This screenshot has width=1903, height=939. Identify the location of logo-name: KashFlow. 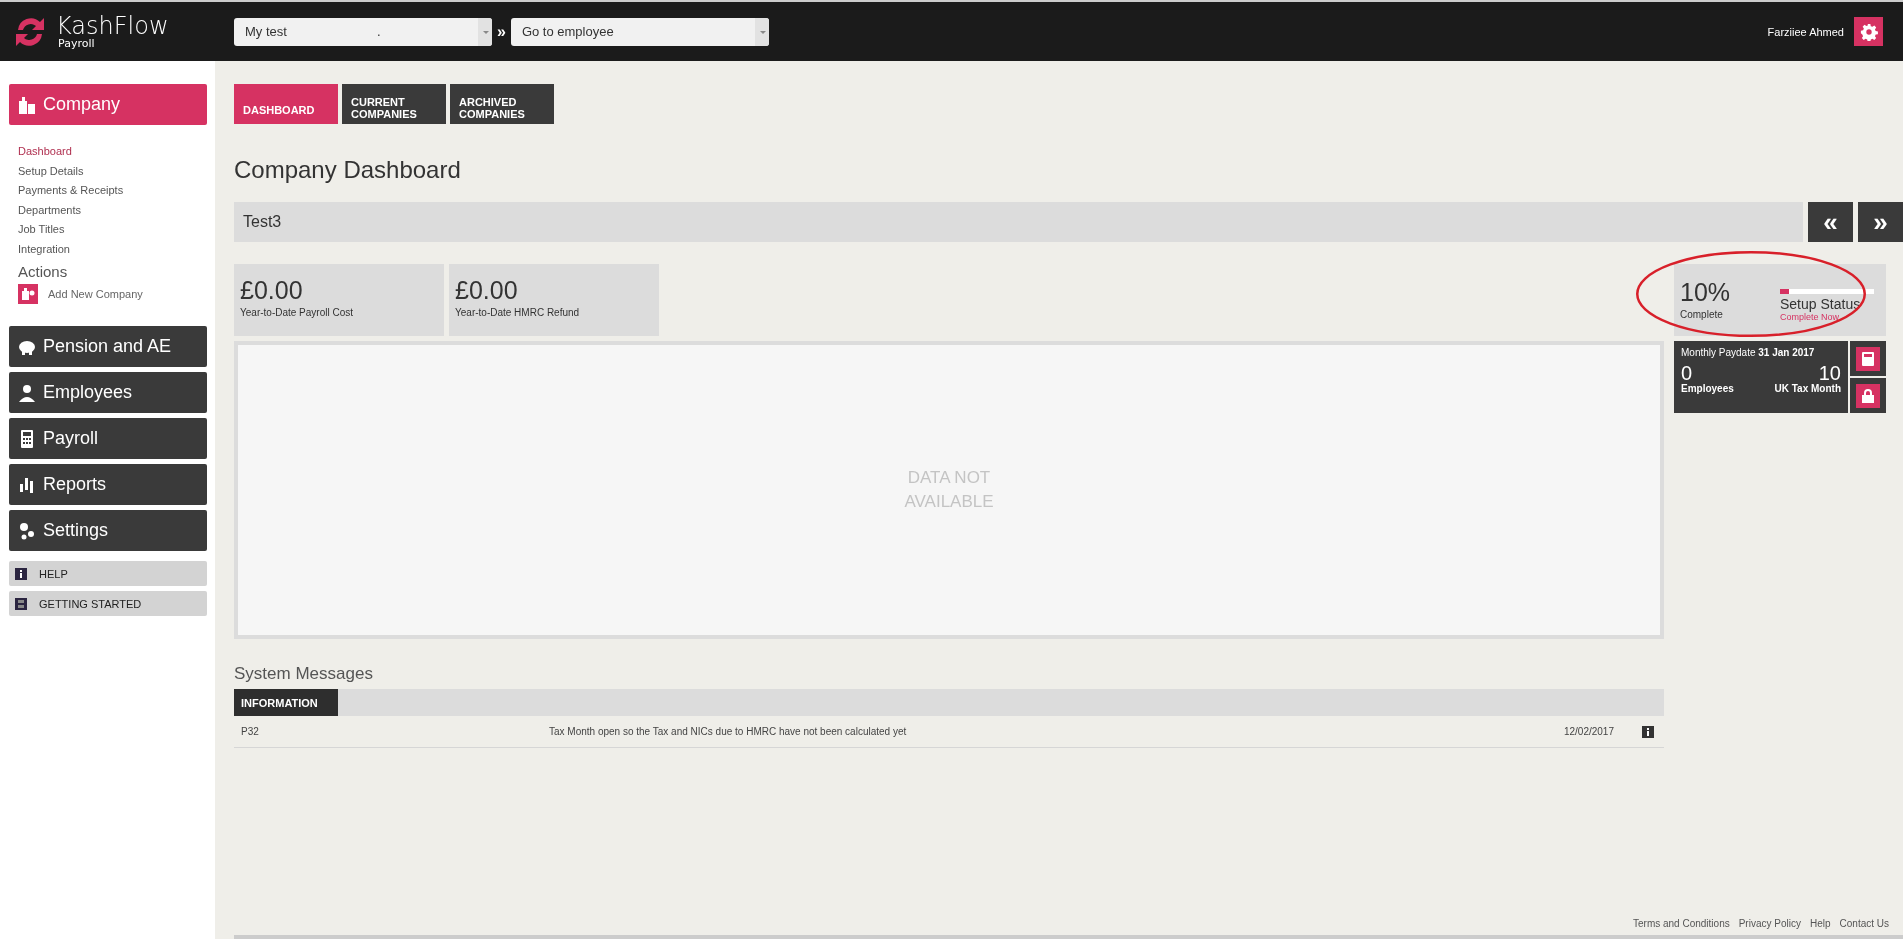
(112, 26).